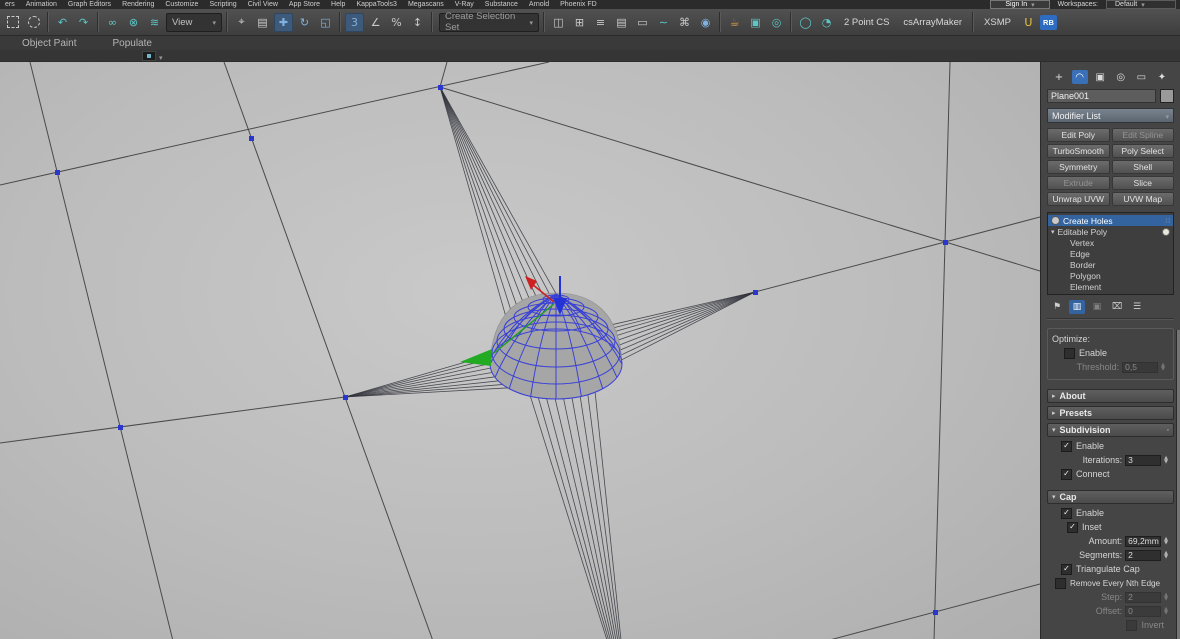 Image resolution: width=1180 pixels, height=639 pixels. Describe the element at coordinates (1143, 555) in the screenshot. I see `segments-input: 2` at that location.